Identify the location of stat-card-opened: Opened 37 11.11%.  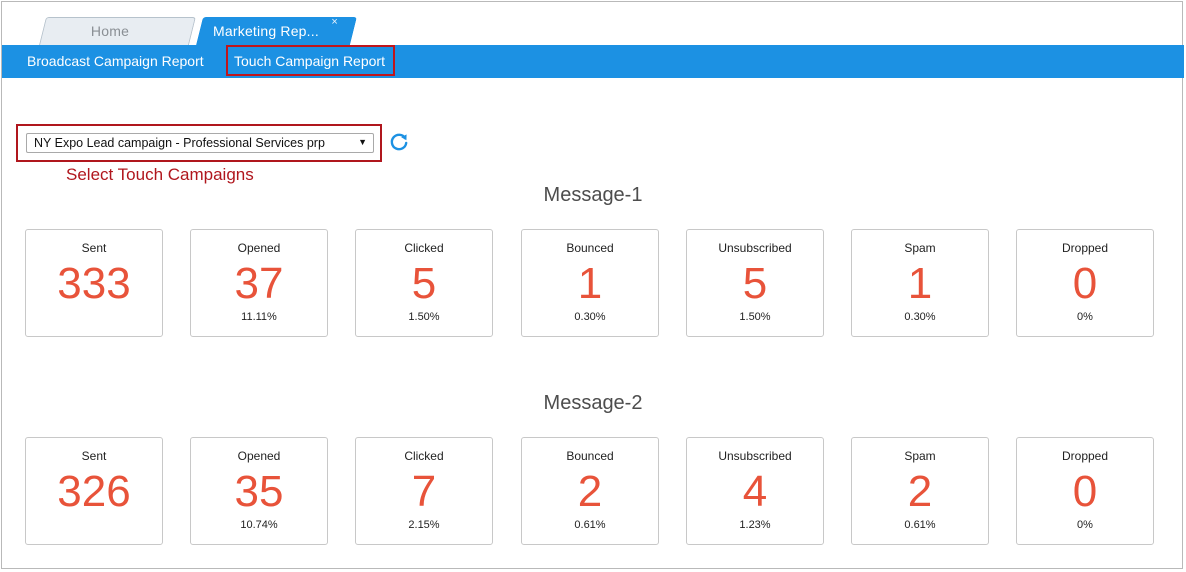
(259, 283).